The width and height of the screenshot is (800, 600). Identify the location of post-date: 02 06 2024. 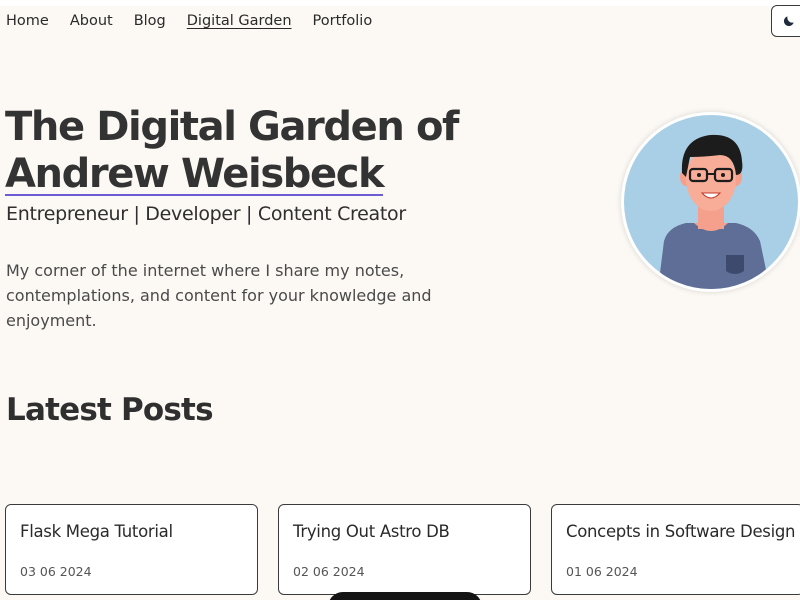
(329, 571).